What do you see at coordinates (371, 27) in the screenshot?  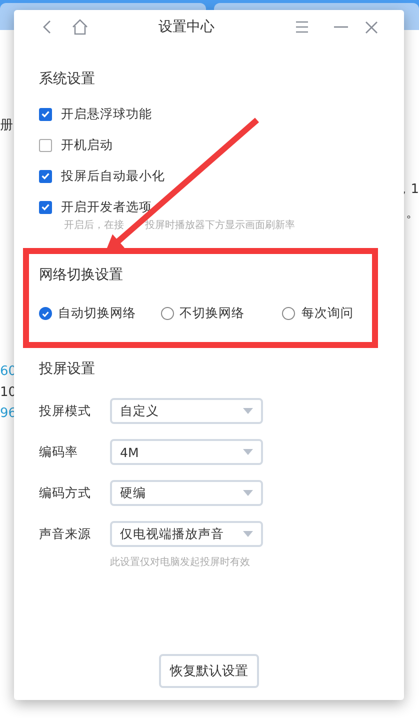 I see `close-icon` at bounding box center [371, 27].